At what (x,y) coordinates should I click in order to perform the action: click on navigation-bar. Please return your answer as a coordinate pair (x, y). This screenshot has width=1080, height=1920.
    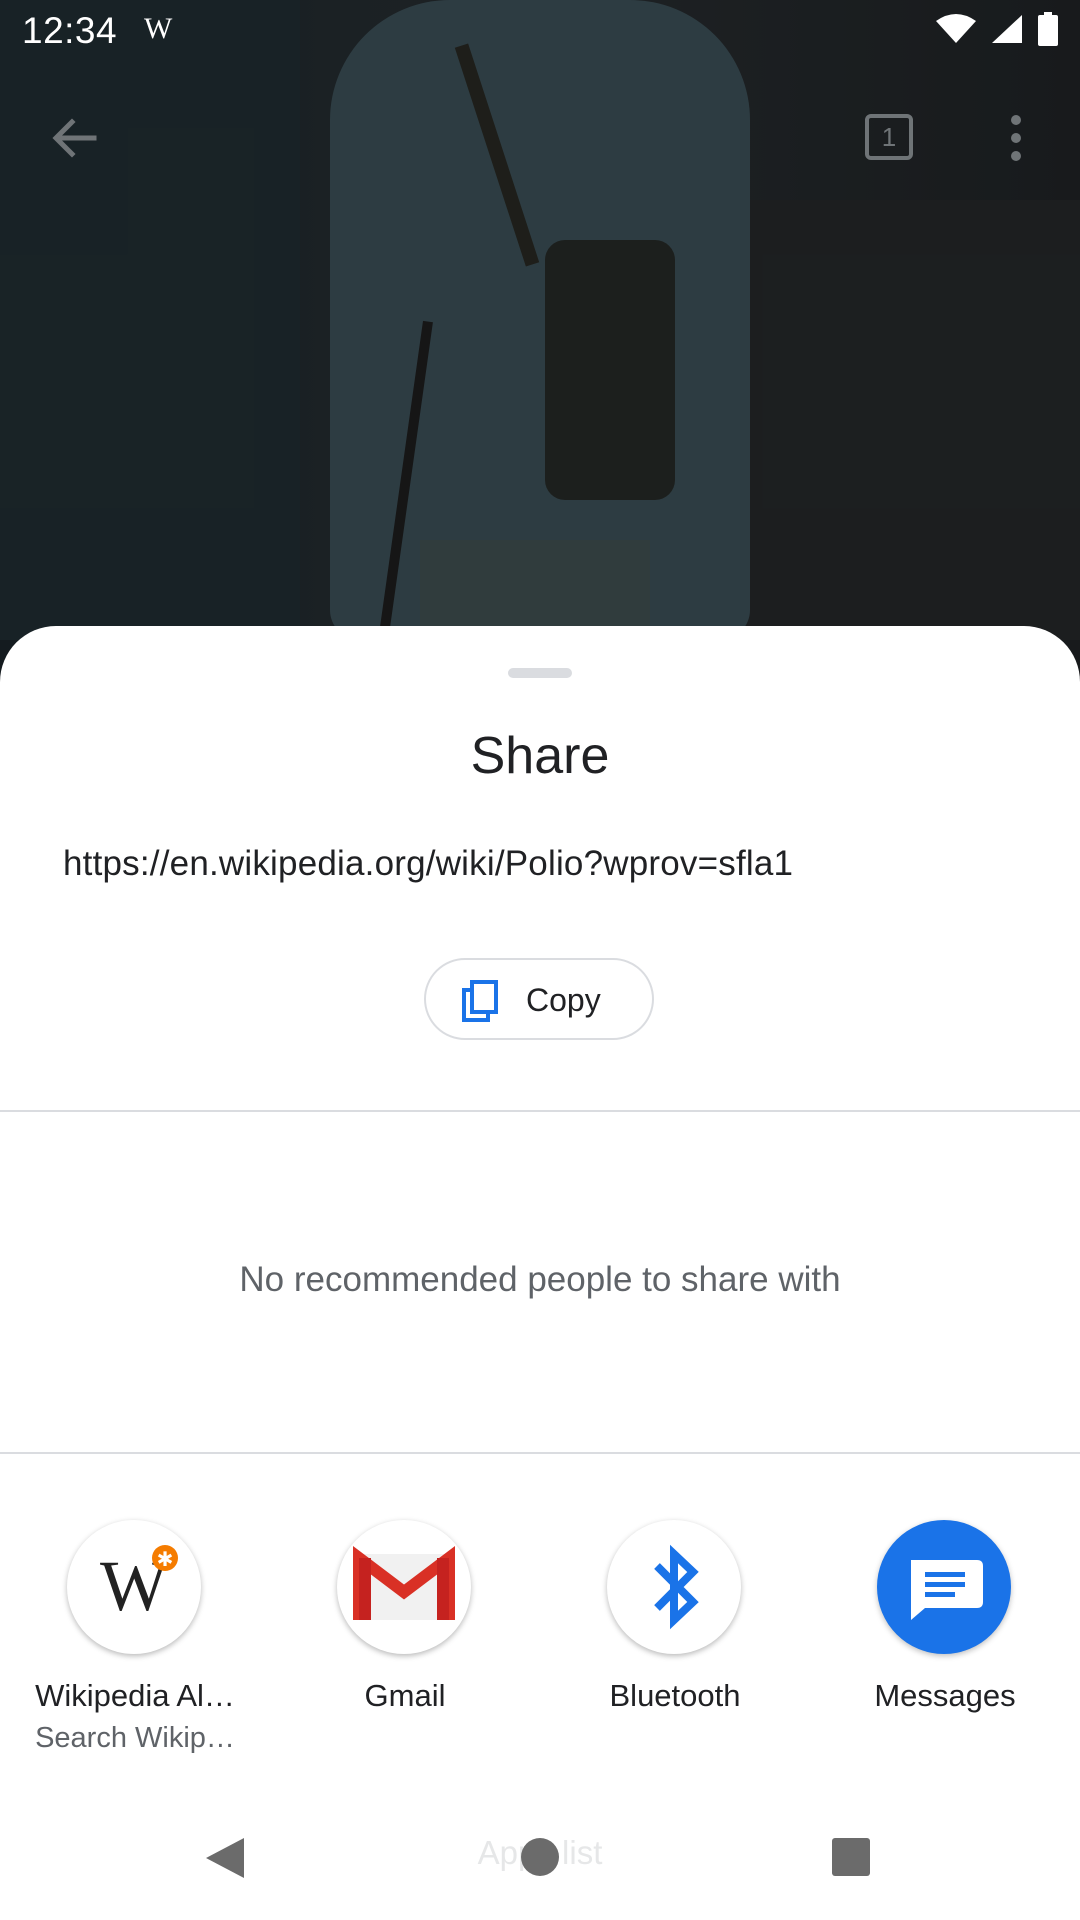
    Looking at the image, I should click on (540, 1860).